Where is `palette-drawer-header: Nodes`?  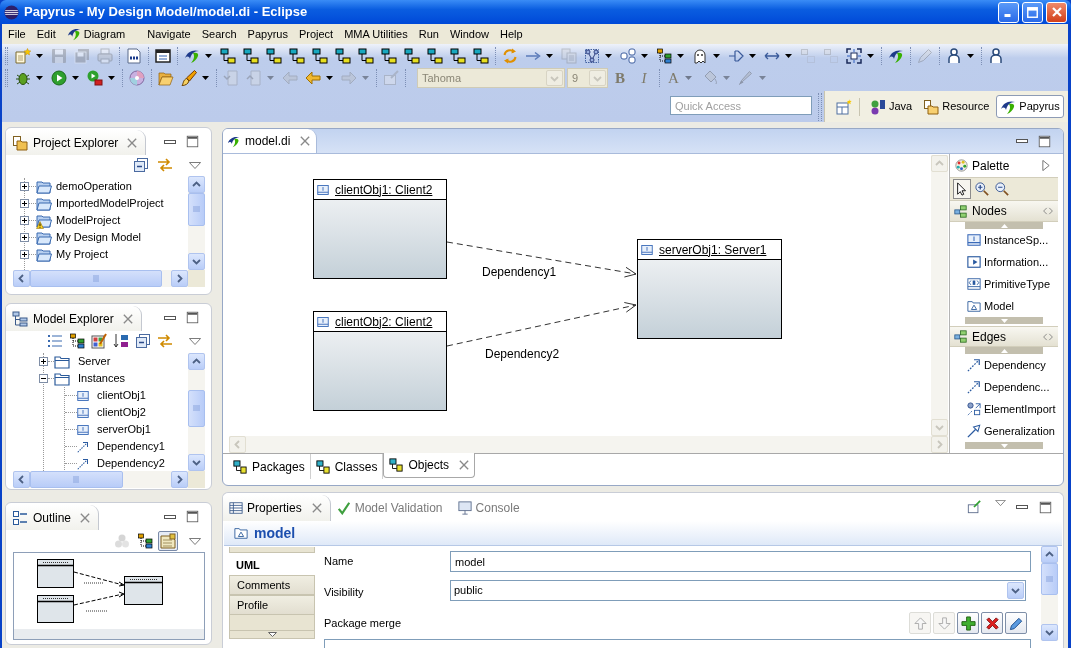 palette-drawer-header: Nodes is located at coordinates (1004, 211).